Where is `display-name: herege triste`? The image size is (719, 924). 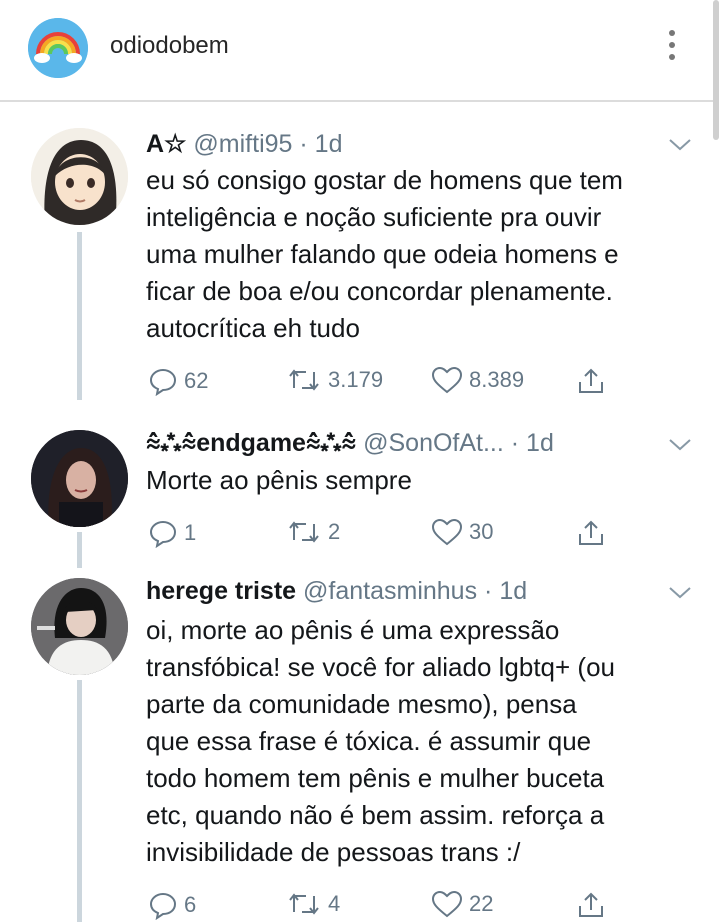 display-name: herege triste is located at coordinates (221, 591).